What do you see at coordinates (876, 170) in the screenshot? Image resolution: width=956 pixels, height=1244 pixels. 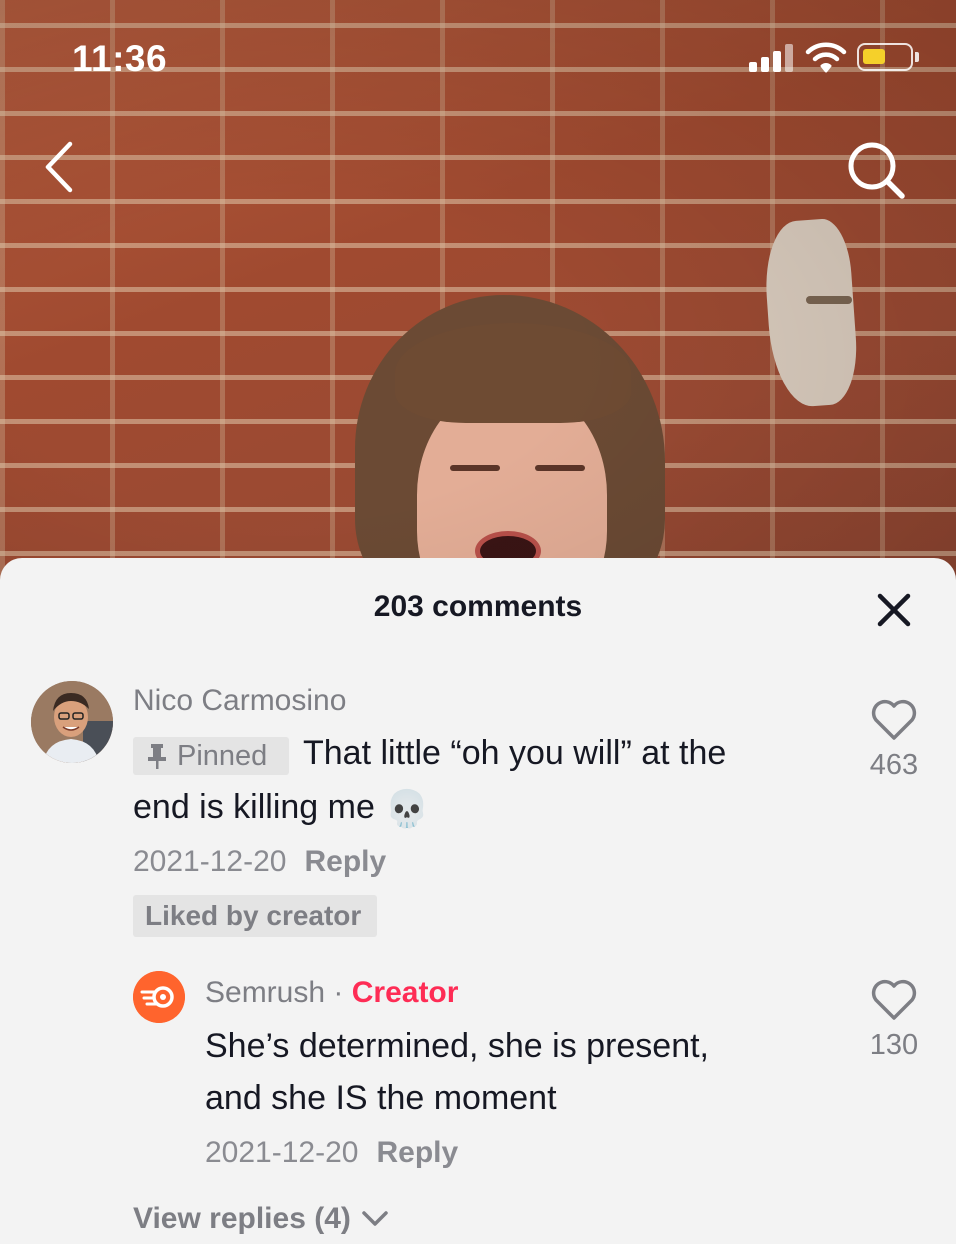 I see `search-icon` at bounding box center [876, 170].